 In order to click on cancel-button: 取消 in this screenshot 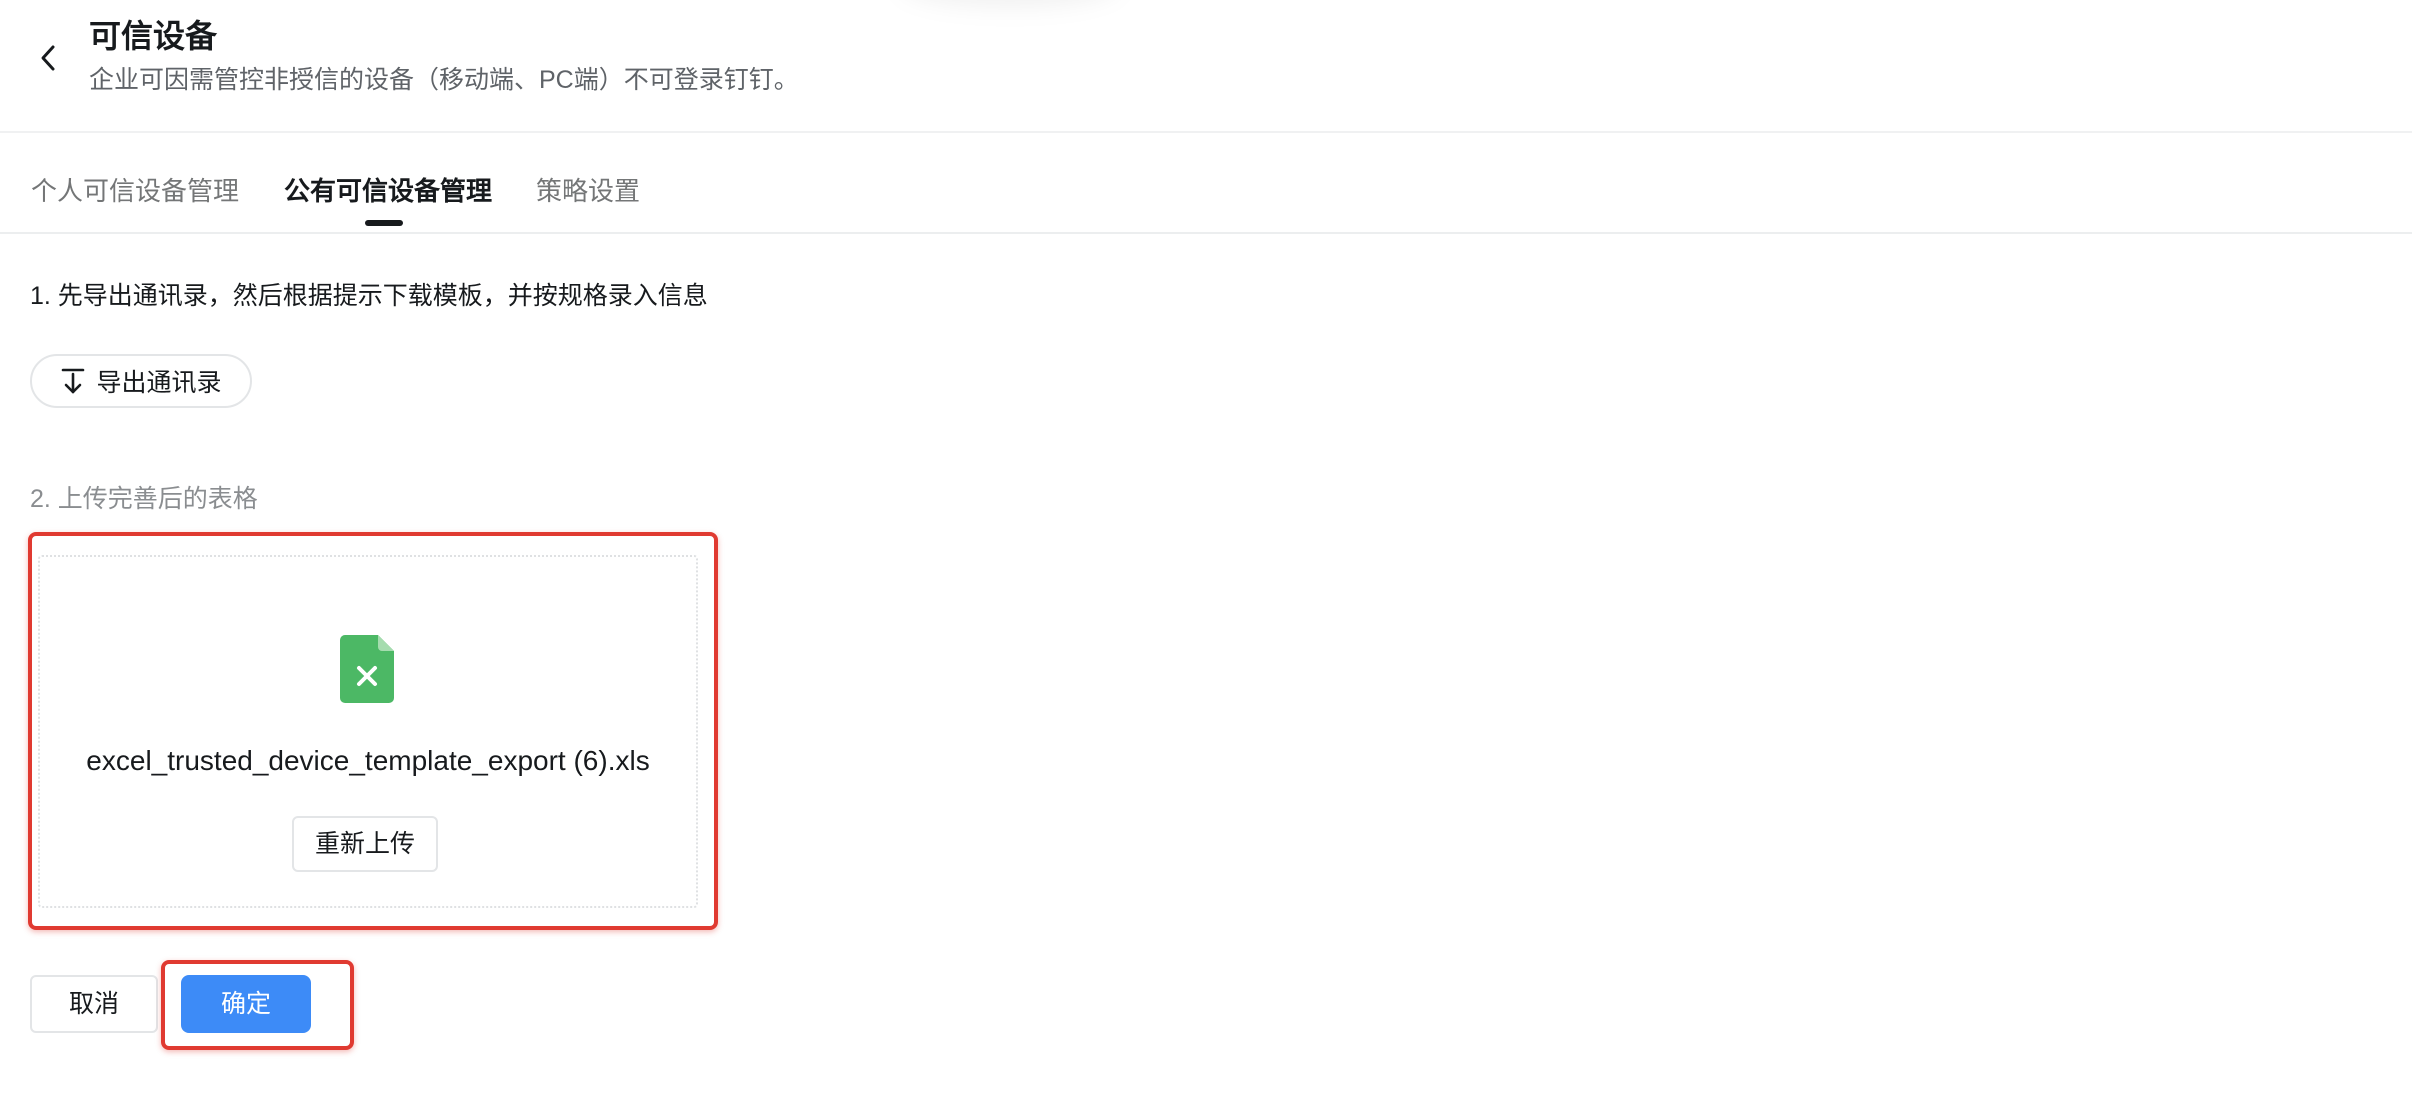, I will do `click(94, 1004)`.